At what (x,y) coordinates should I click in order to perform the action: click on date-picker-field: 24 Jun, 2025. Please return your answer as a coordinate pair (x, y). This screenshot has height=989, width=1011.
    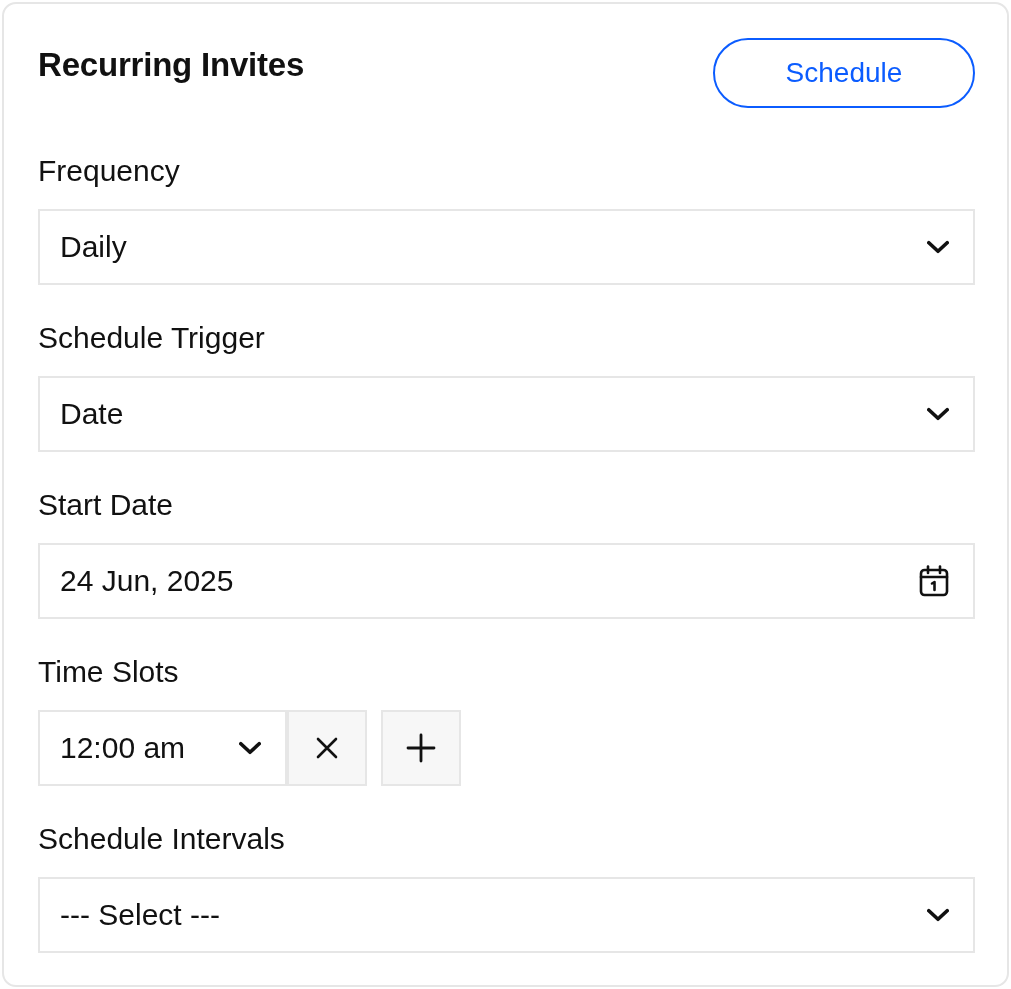
    Looking at the image, I should click on (506, 581).